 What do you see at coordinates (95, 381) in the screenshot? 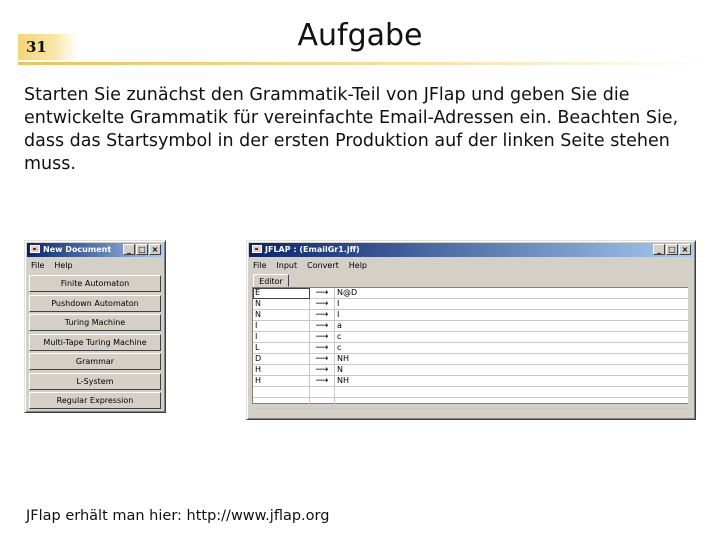
I see `l-system-button: L-System` at bounding box center [95, 381].